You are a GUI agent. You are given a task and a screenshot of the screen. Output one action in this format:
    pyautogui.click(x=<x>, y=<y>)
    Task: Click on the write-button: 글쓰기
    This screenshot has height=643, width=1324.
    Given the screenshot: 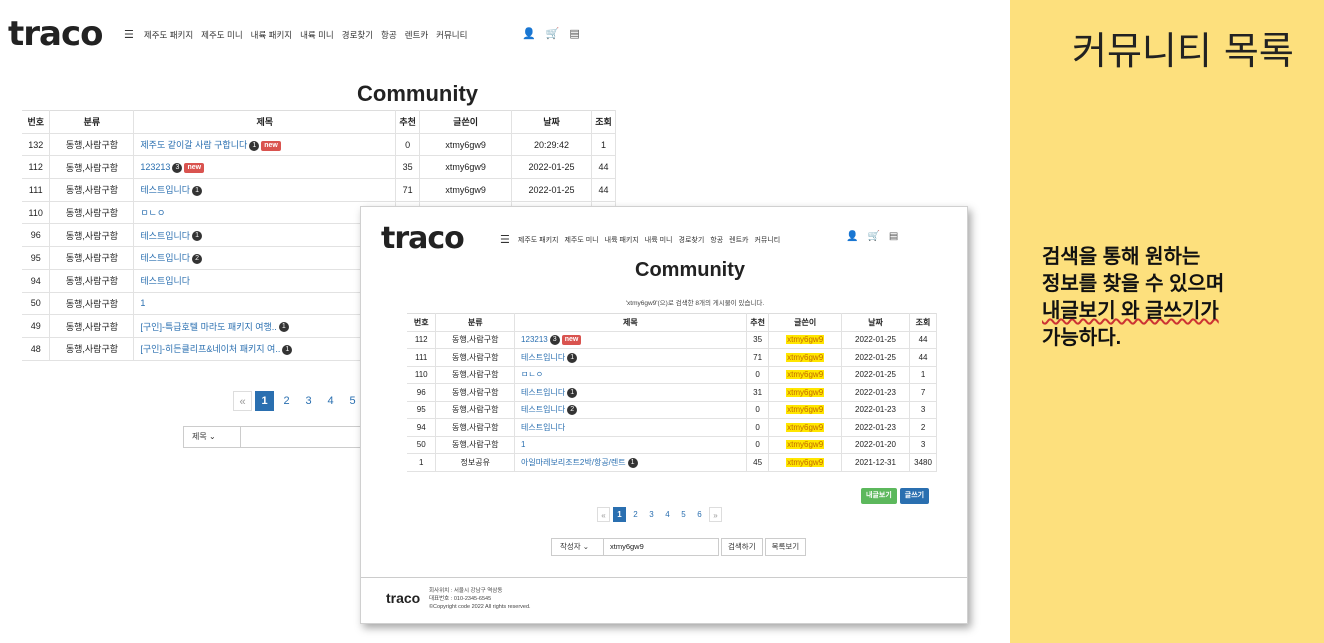 What is the action you would take?
    pyautogui.click(x=914, y=496)
    